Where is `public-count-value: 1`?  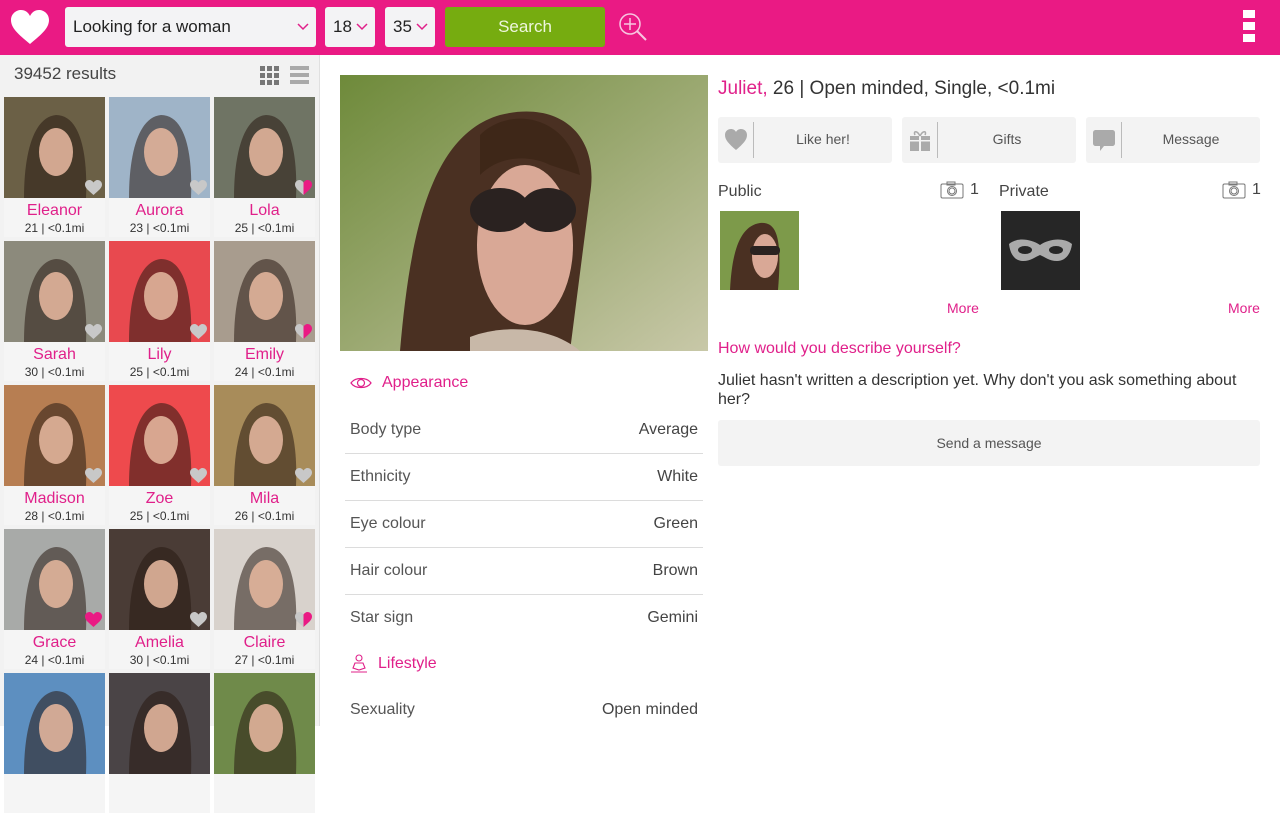 public-count-value: 1 is located at coordinates (974, 189).